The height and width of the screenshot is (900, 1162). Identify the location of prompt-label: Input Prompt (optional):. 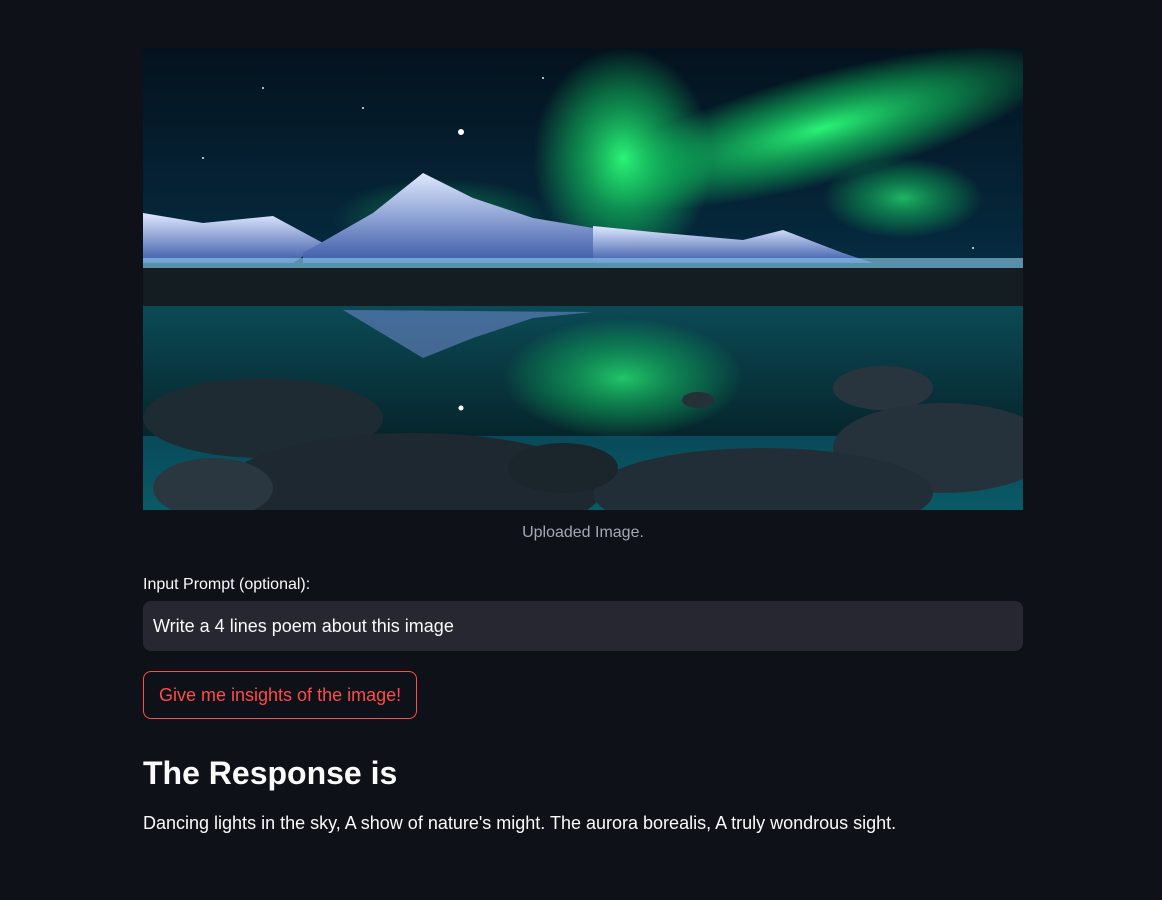
(227, 584).